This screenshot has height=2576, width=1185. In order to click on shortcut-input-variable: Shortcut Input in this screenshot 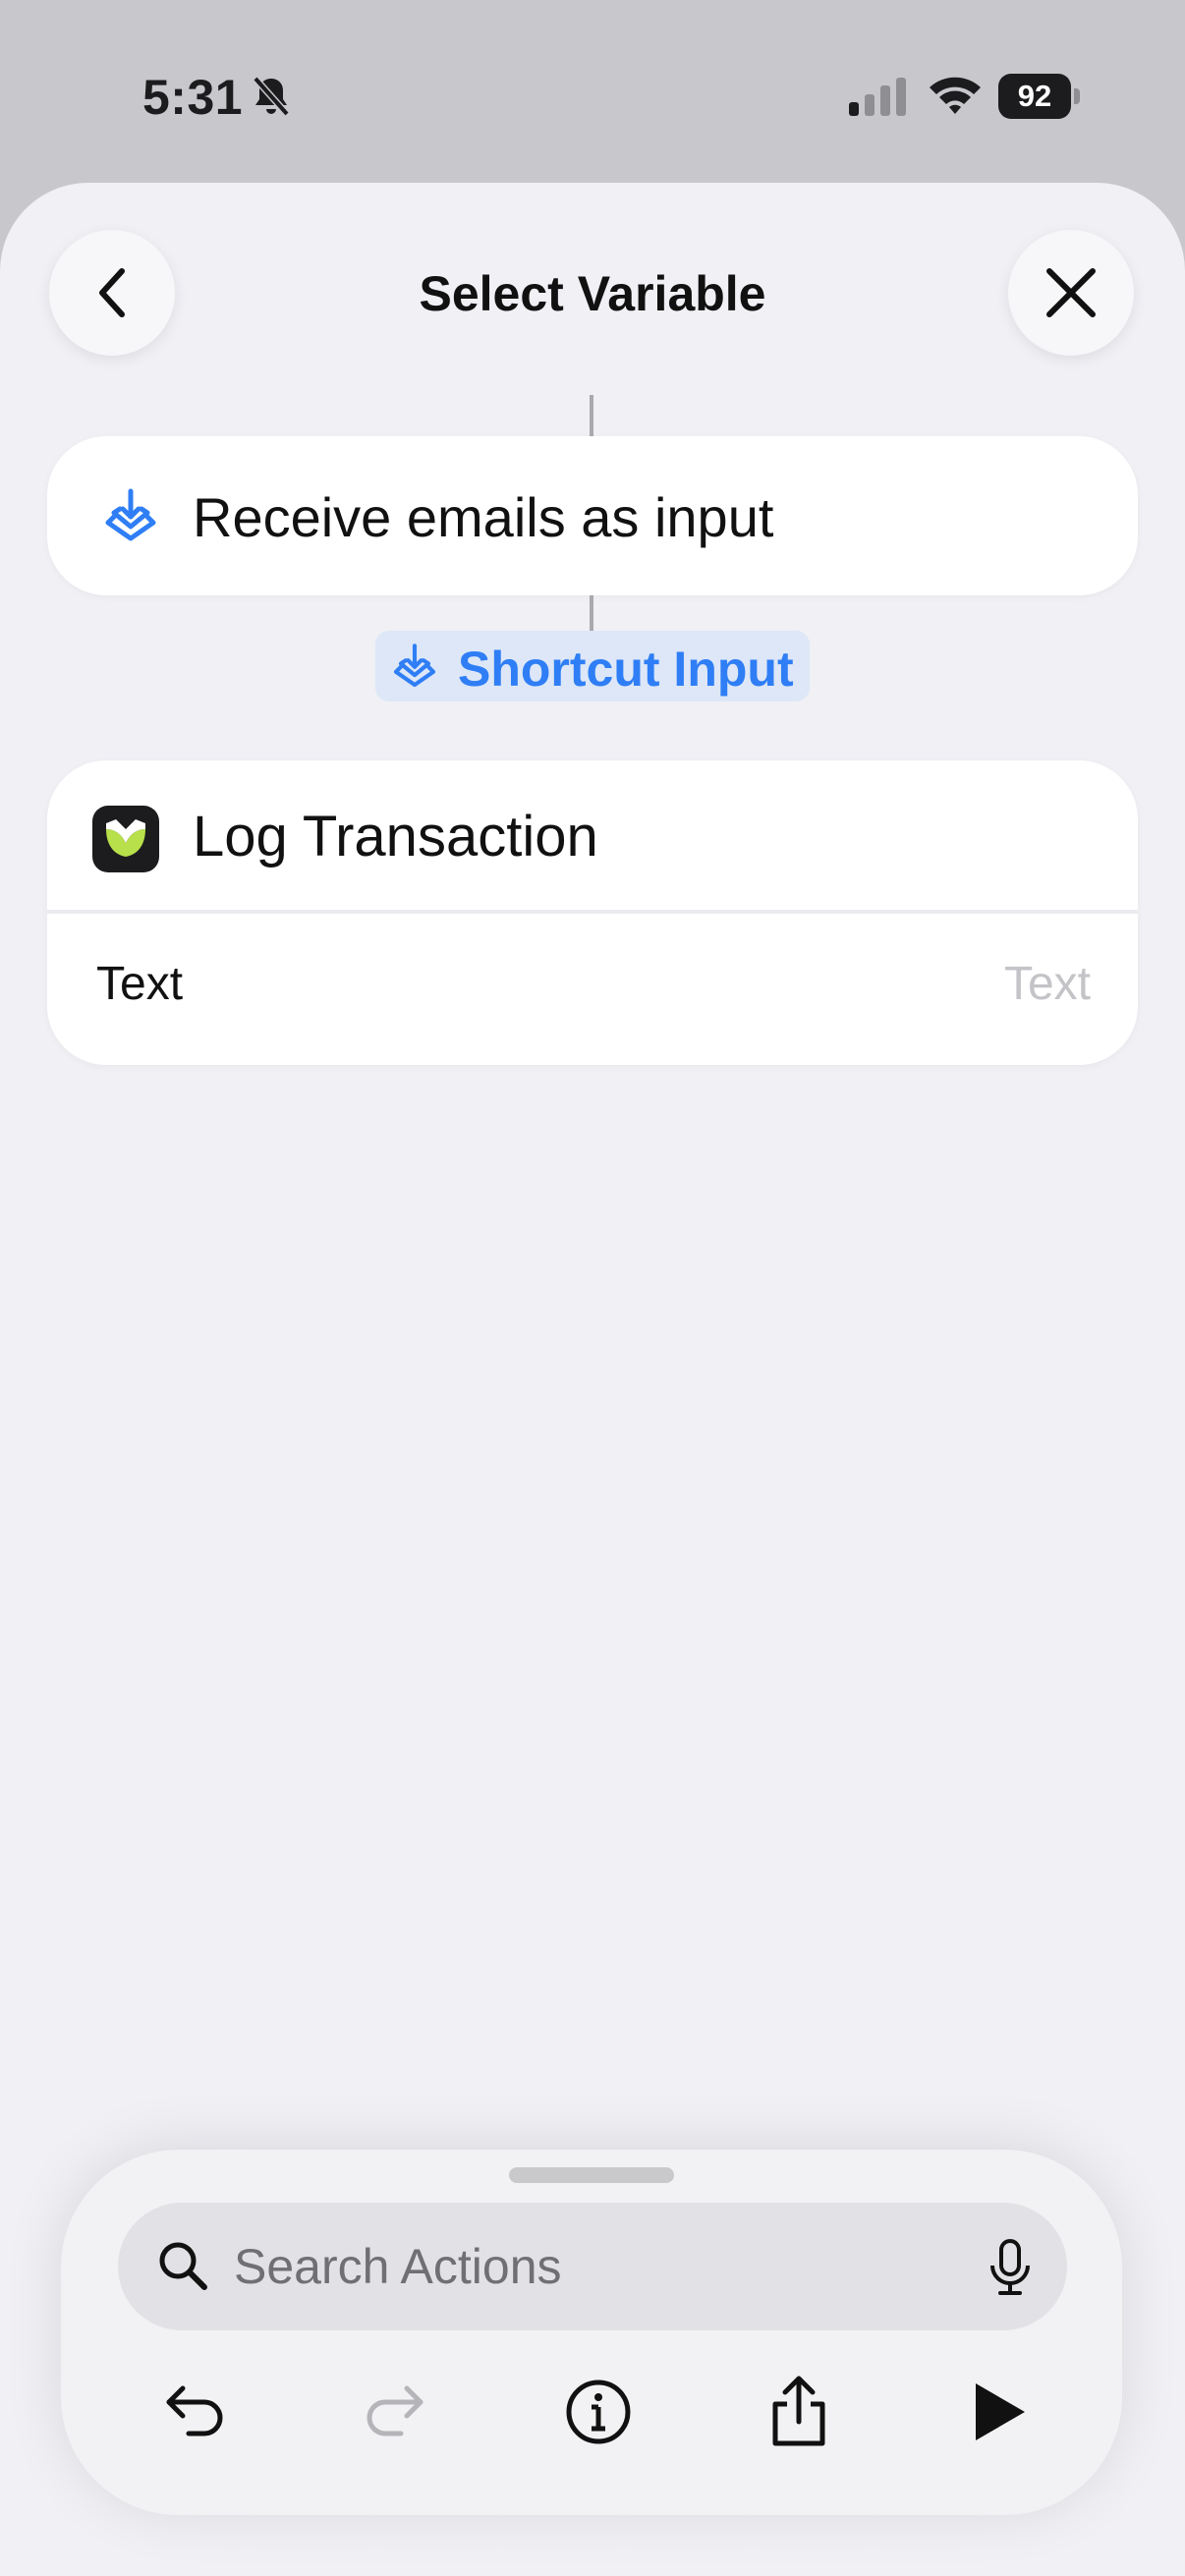, I will do `click(592, 666)`.